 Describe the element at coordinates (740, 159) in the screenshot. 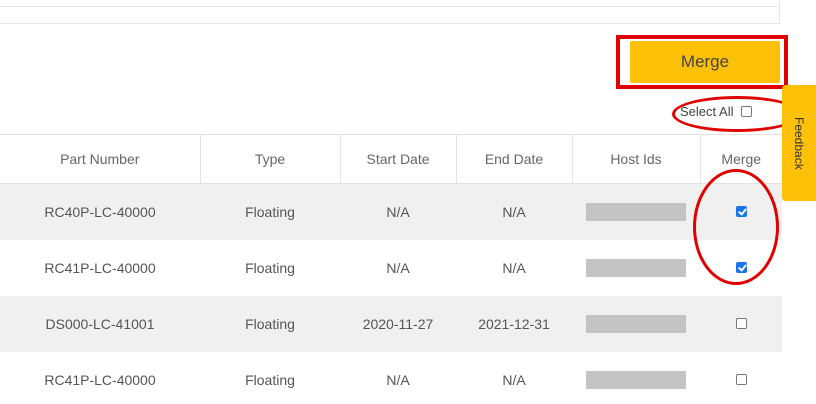

I see `column-header-merge: Merge` at that location.